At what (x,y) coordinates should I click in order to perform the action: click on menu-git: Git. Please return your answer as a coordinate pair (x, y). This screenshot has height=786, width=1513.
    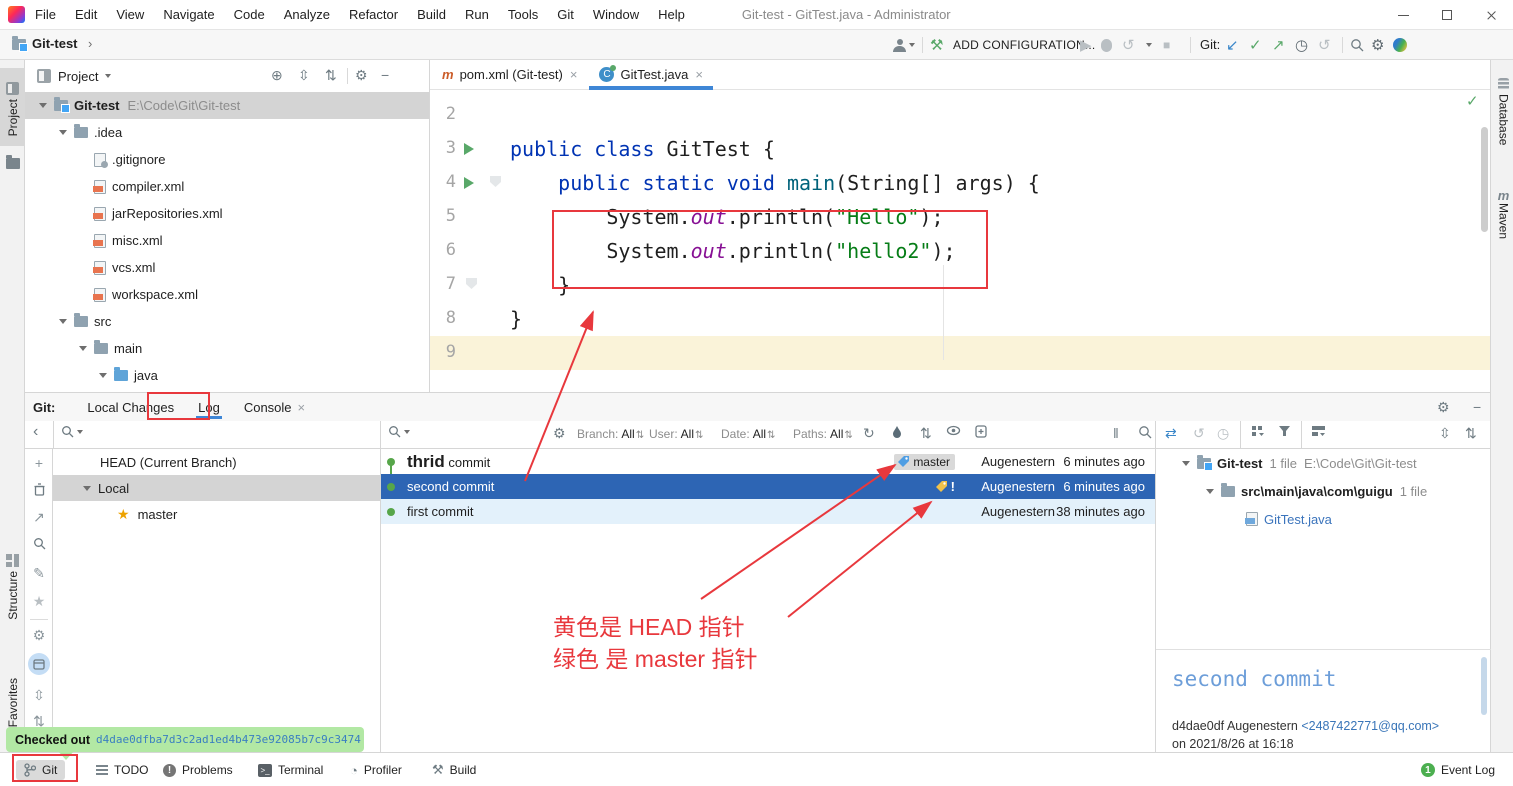
    Looking at the image, I should click on (565, 14).